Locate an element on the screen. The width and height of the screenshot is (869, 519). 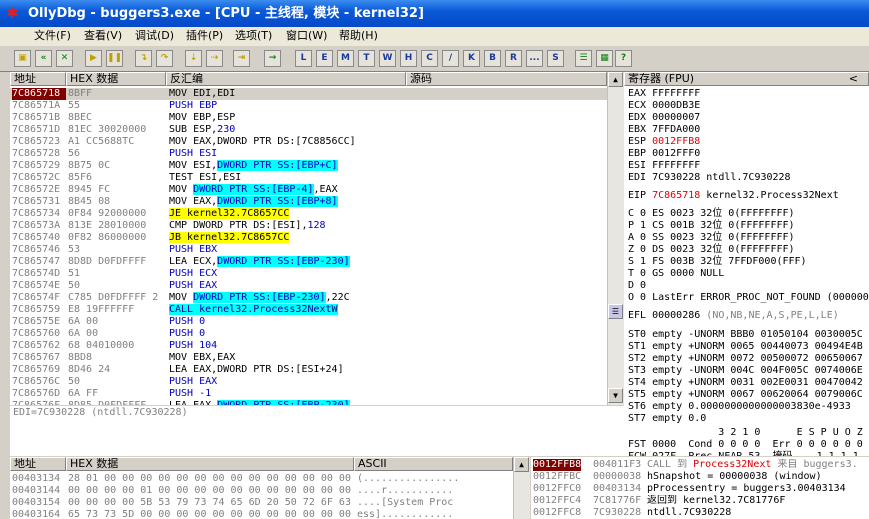
disasm-hex: 8945 FC is located at coordinates (117, 190).